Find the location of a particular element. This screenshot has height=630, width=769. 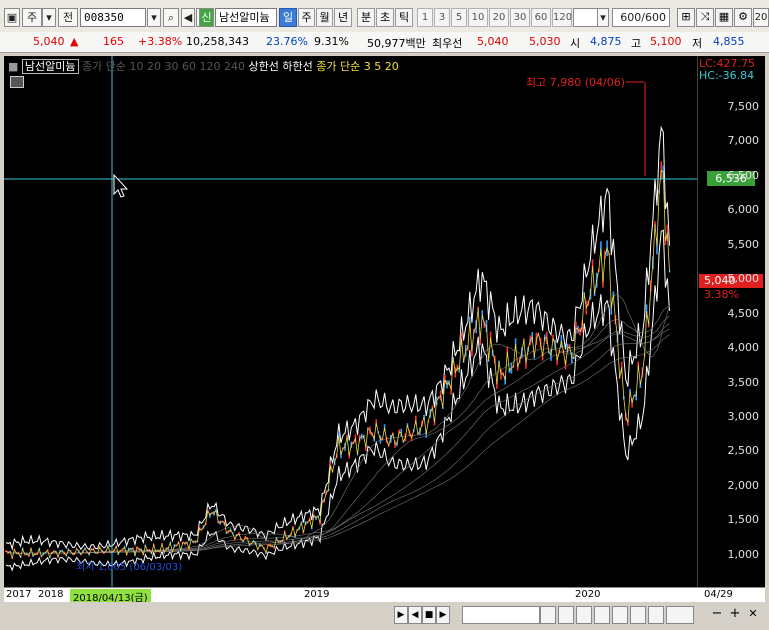

interval-5: 5 is located at coordinates (459, 17).